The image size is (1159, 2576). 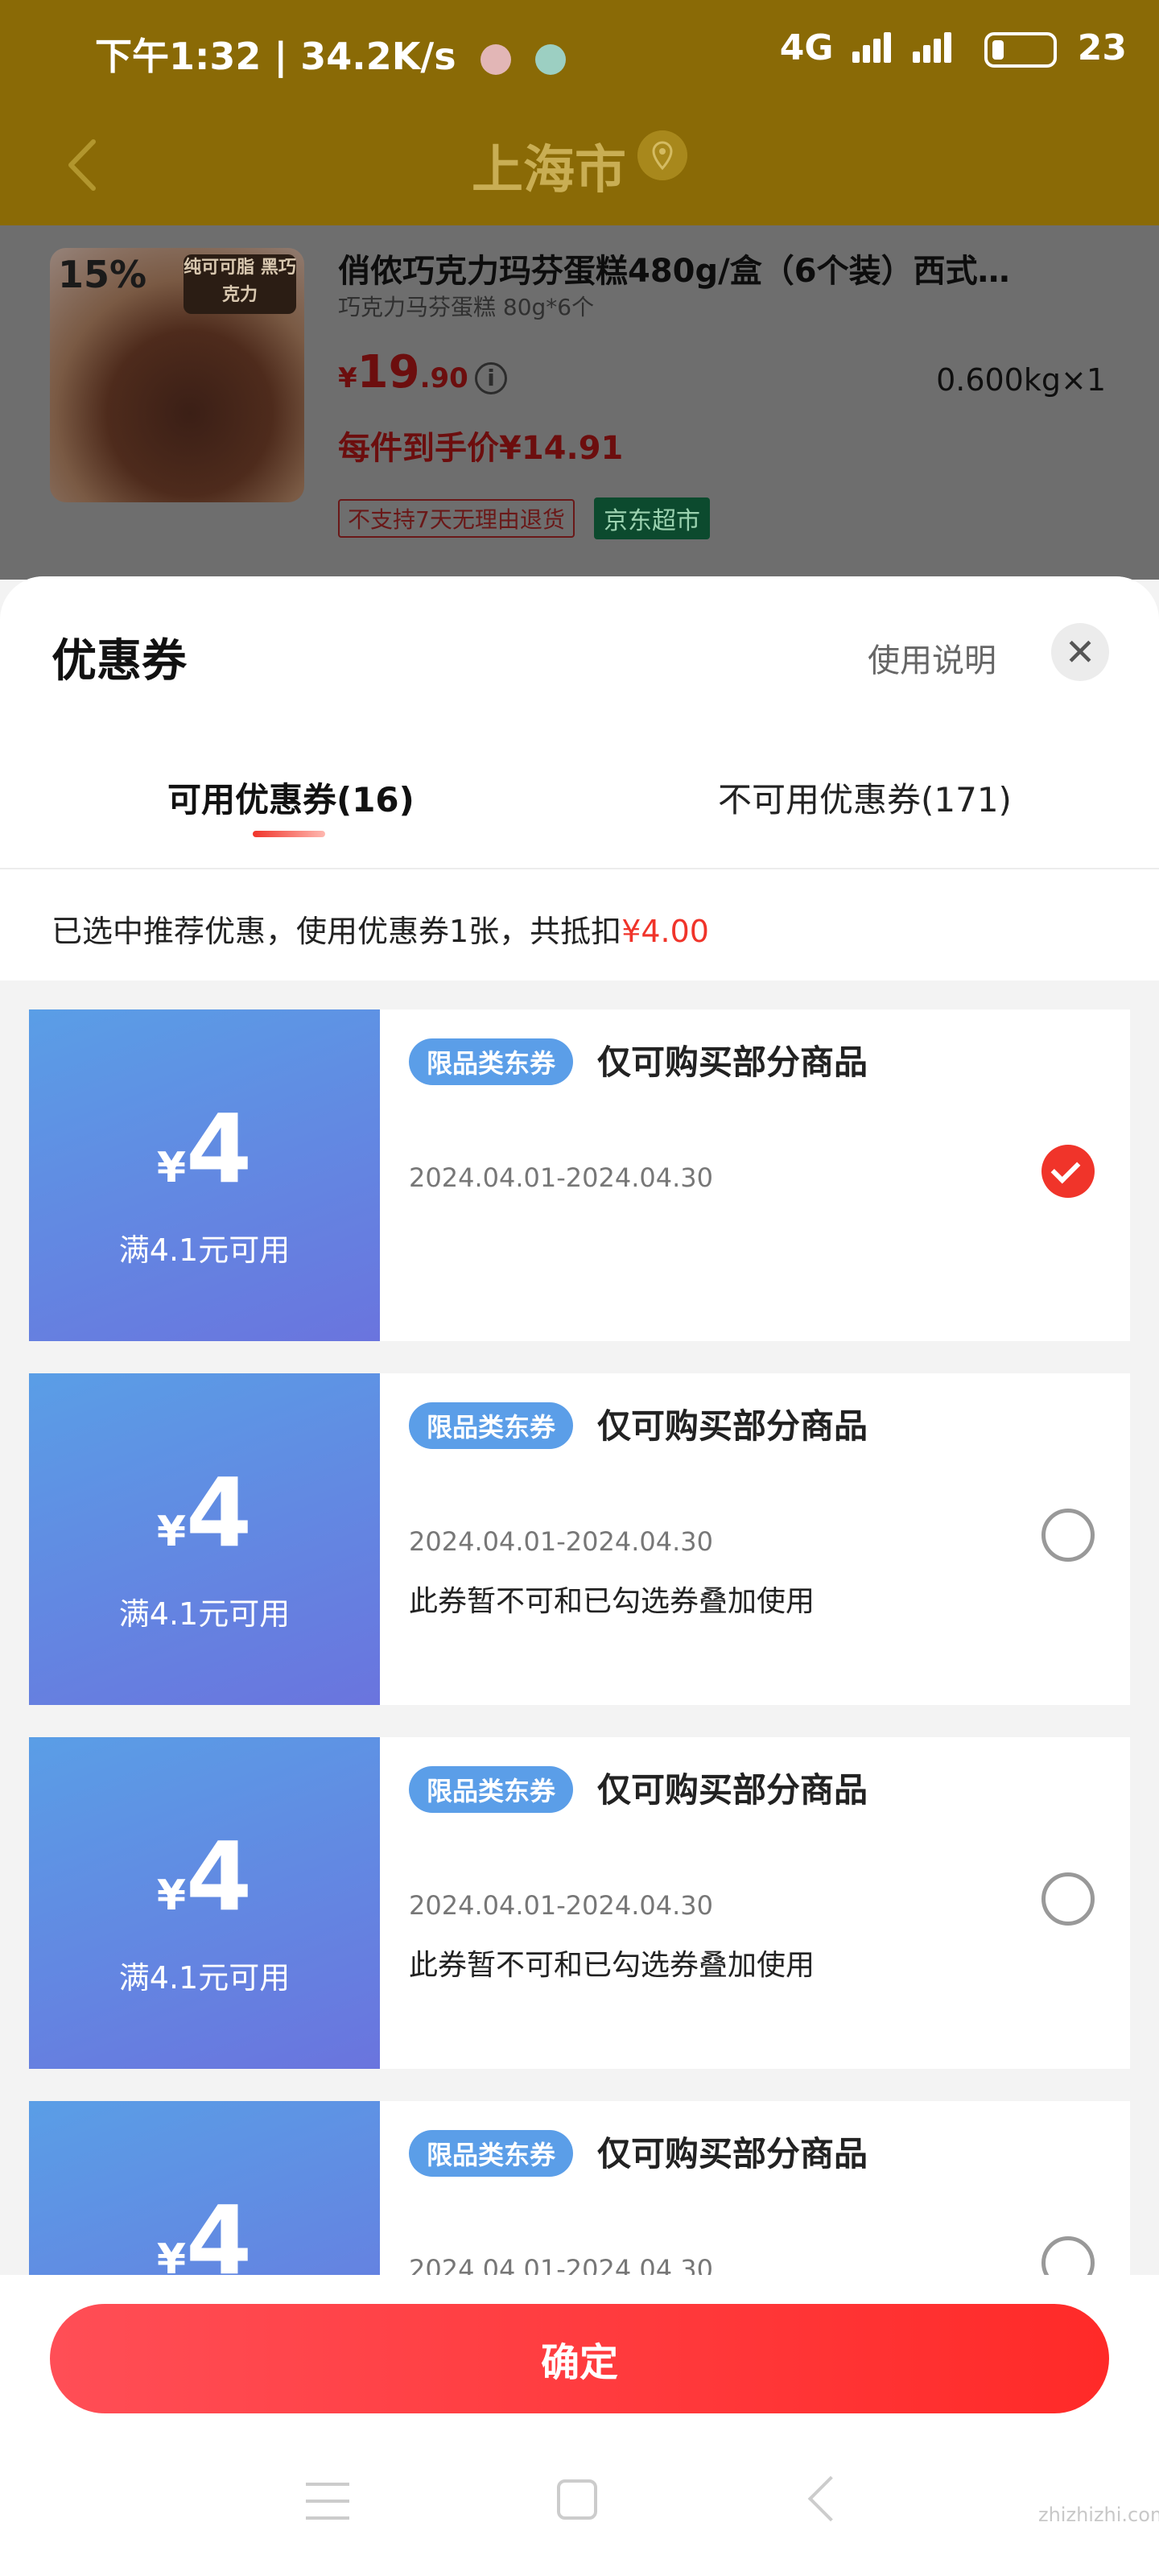 I want to click on confirm-button: 确定, so click(x=579, y=2358).